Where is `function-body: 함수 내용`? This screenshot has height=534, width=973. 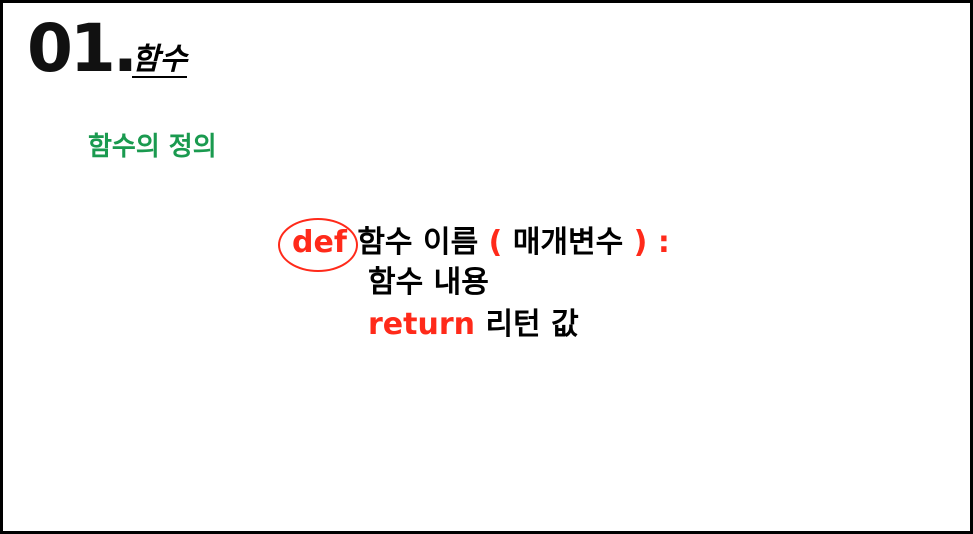
function-body: 함수 내용 is located at coordinates (428, 282).